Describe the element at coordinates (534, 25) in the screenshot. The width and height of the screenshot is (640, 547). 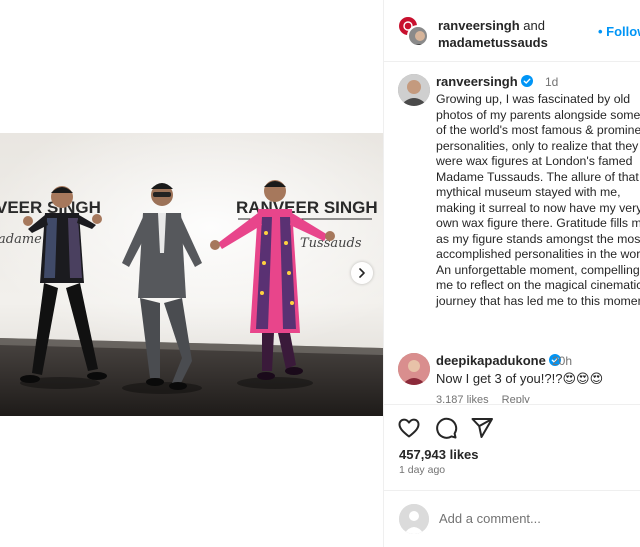
I see `header-conjunction: and` at that location.